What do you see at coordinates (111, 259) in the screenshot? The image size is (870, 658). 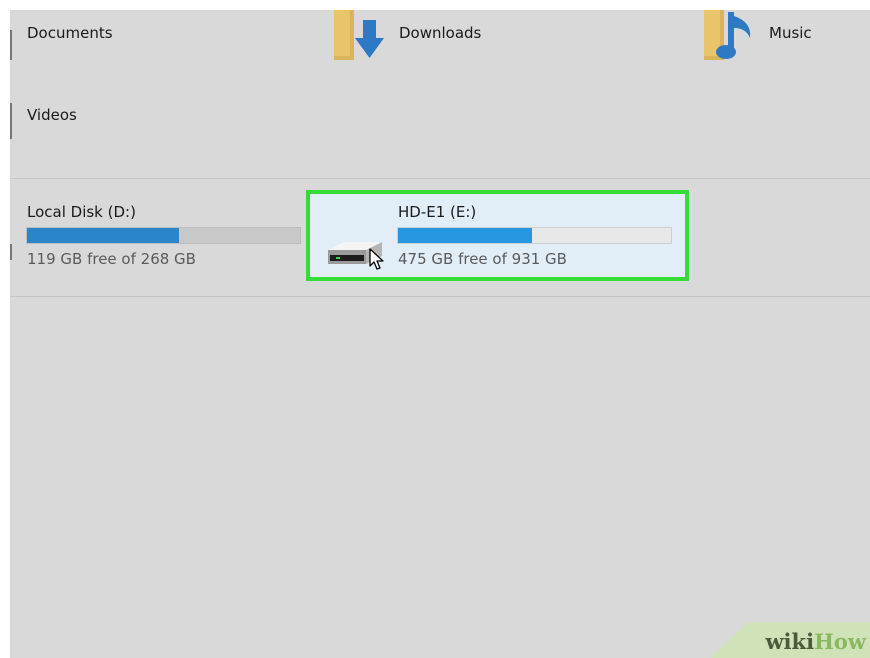 I see `drive-free-space: 119 GB free of 268 GB` at bounding box center [111, 259].